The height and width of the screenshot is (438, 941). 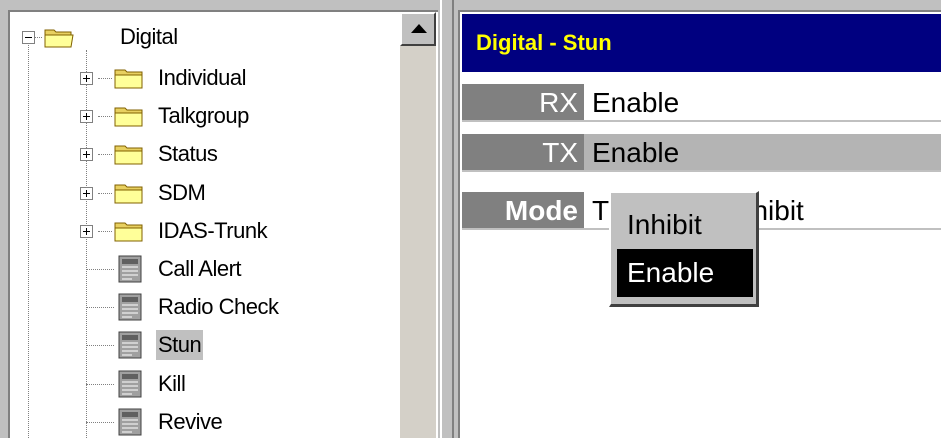 What do you see at coordinates (182, 192) in the screenshot?
I see `tree-item-label: SDM` at bounding box center [182, 192].